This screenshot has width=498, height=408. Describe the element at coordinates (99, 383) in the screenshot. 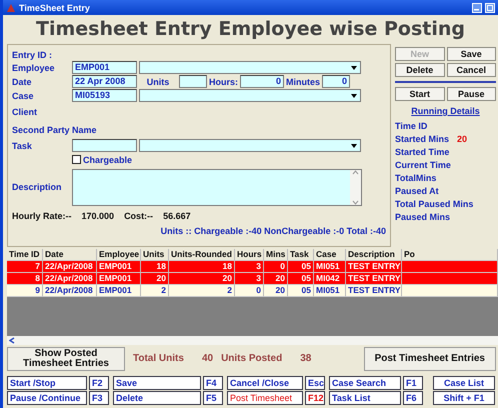

I see `shortcut-key: F2` at that location.